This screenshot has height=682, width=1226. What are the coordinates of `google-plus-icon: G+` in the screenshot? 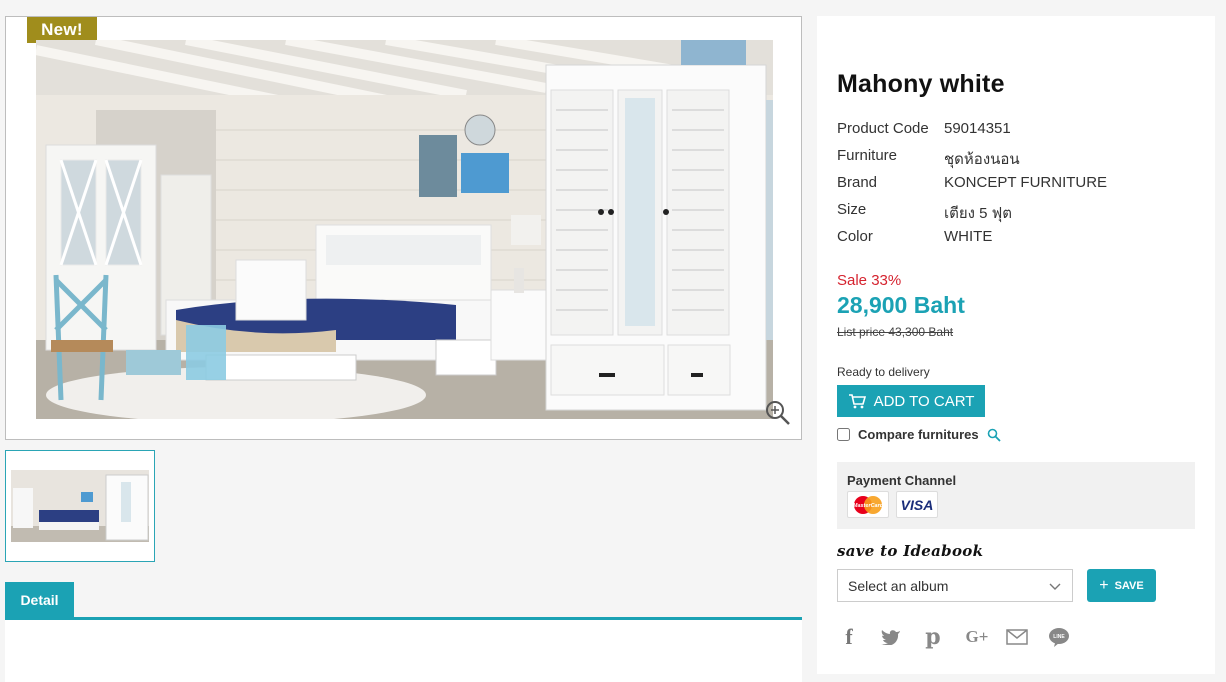 It's located at (977, 637).